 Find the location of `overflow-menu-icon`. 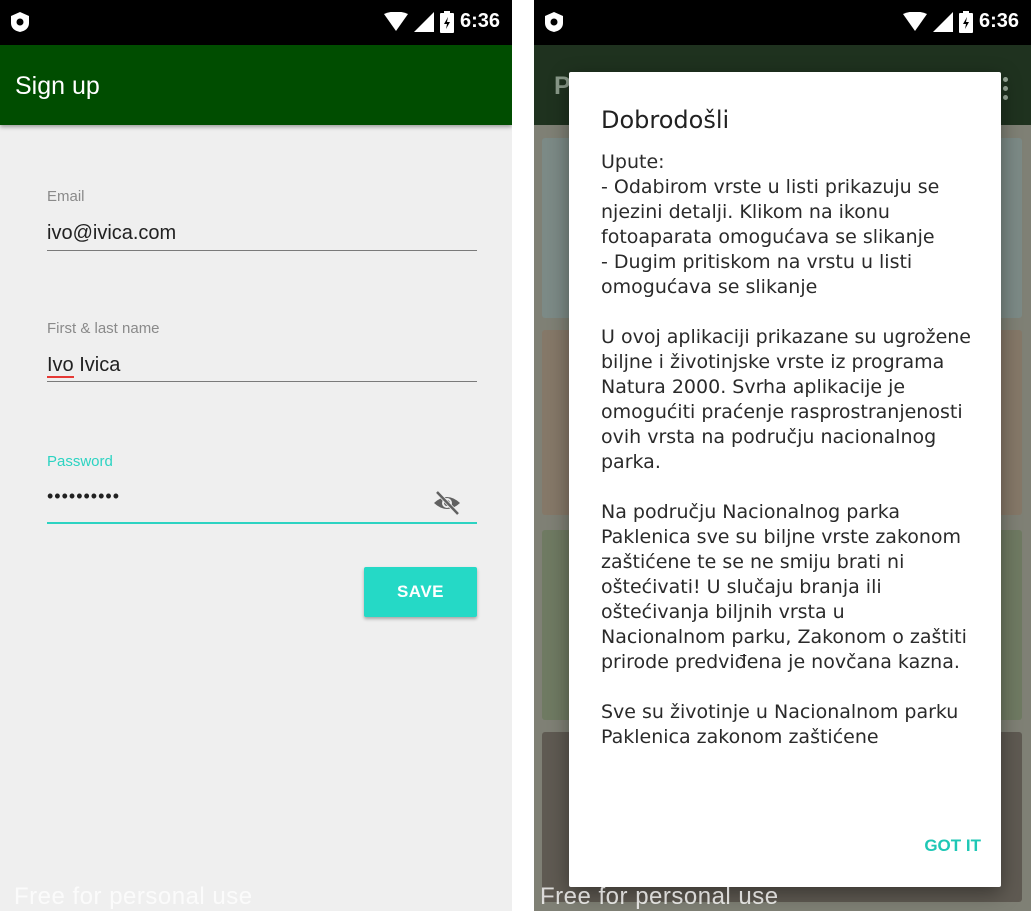

overflow-menu-icon is located at coordinates (1006, 90).